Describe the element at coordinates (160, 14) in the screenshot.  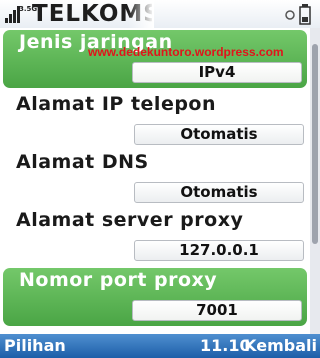
I see `status-bar: 3.5G TELKOMSEL` at that location.